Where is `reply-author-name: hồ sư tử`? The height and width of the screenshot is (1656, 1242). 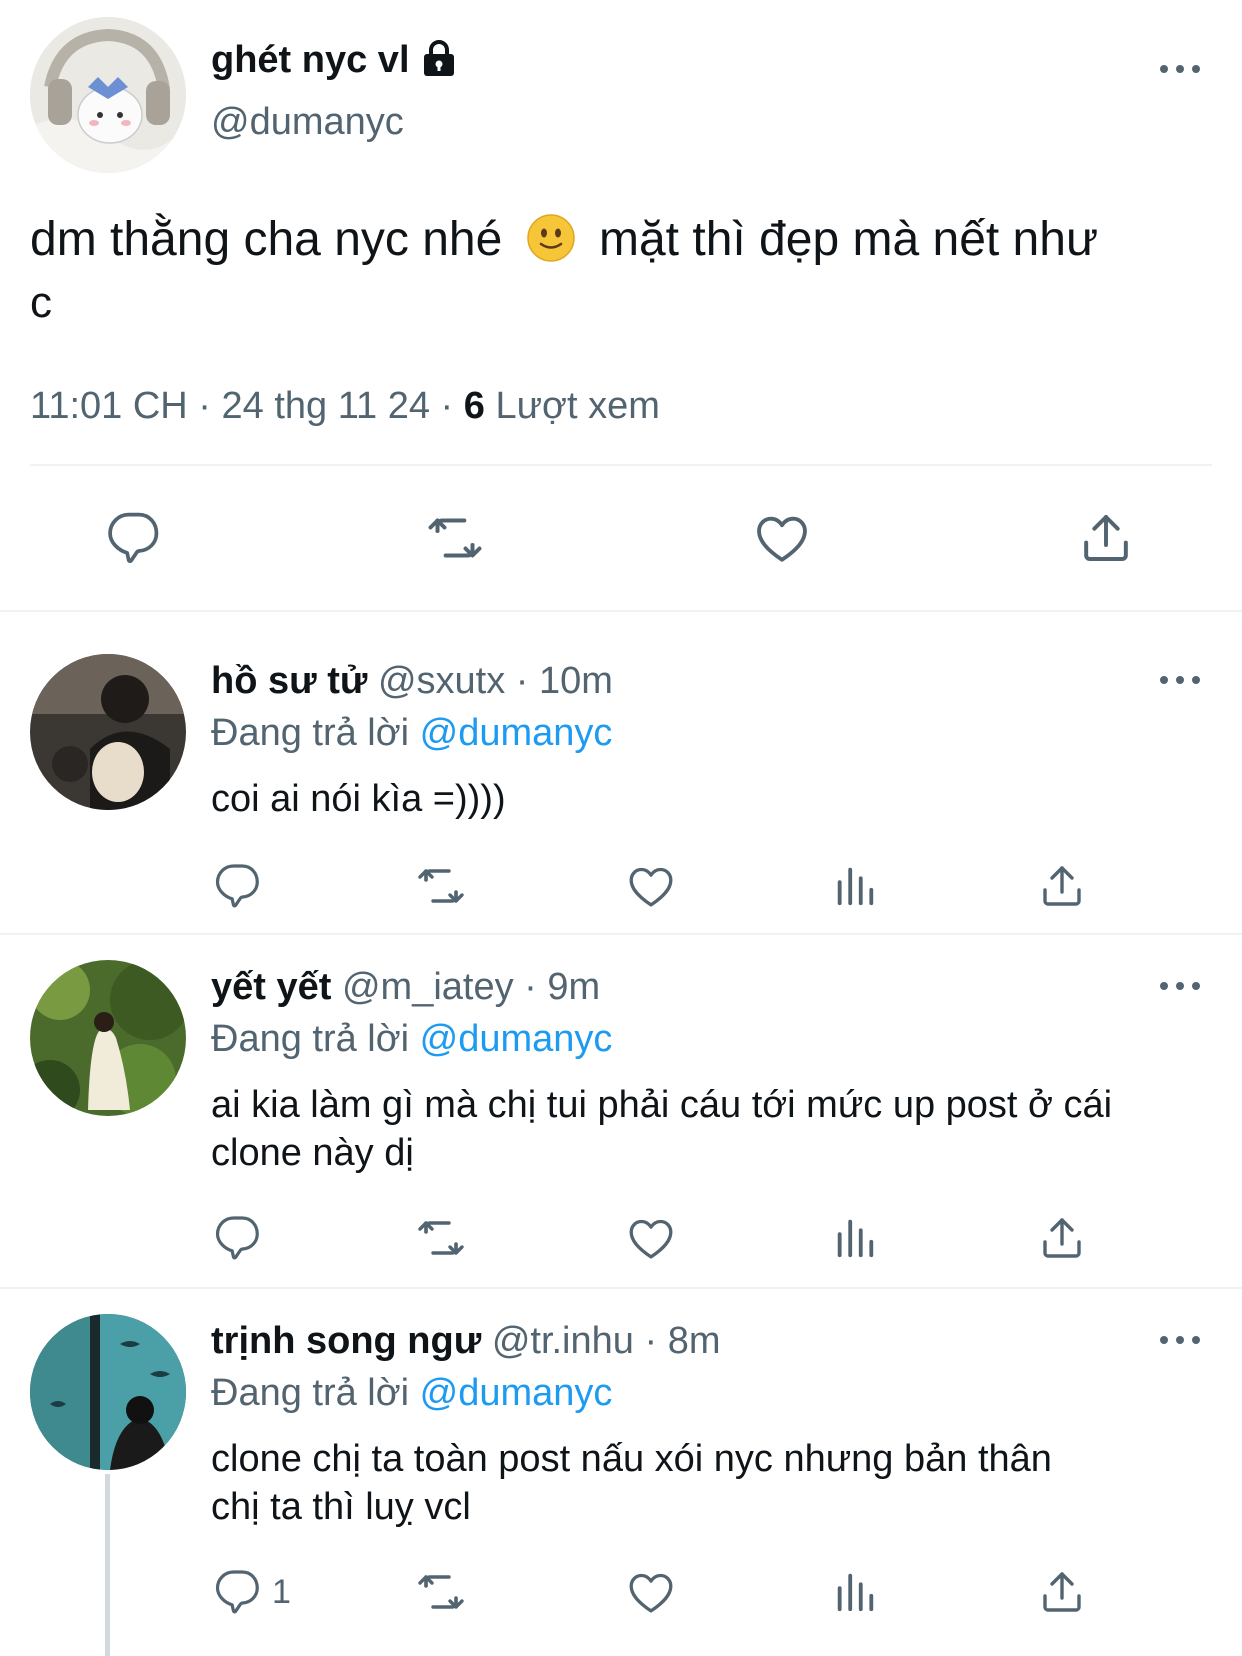
reply-author-name: hồ sư tử is located at coordinates (289, 681).